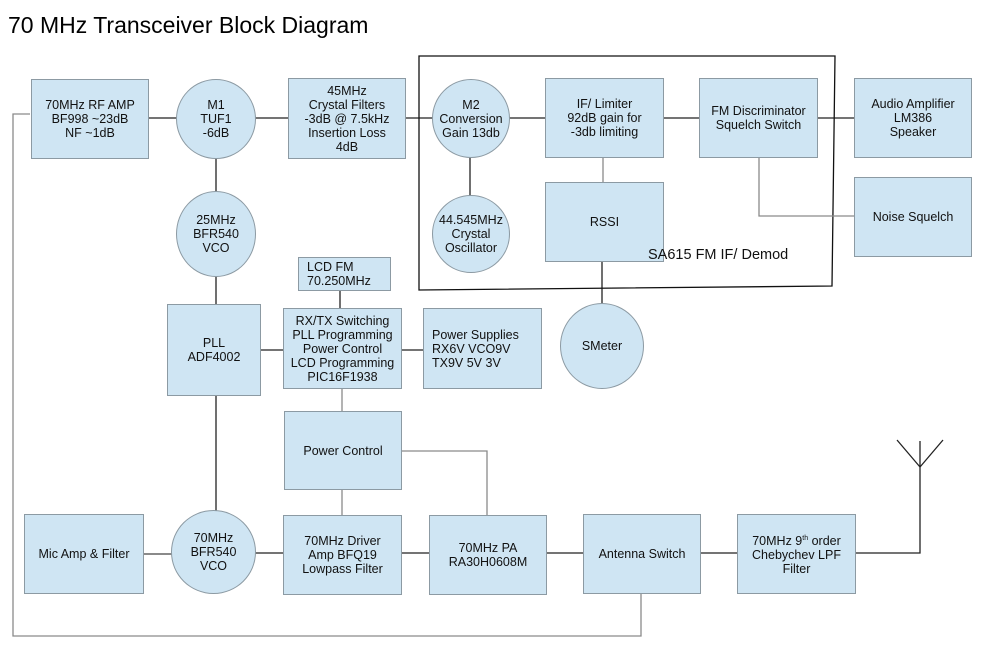 This screenshot has width=986, height=658. I want to click on mic-amp-block: Mic Amp & Filter, so click(84, 554).